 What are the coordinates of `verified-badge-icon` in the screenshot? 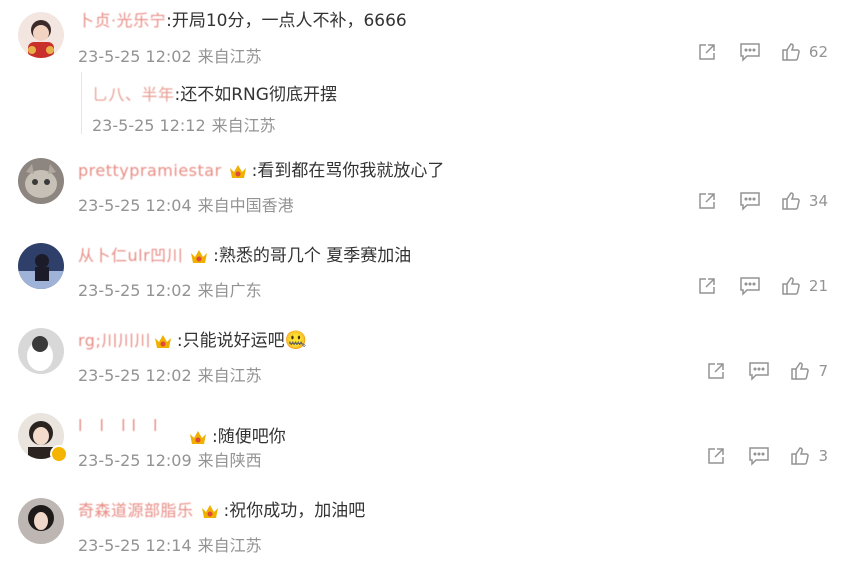 It's located at (59, 454).